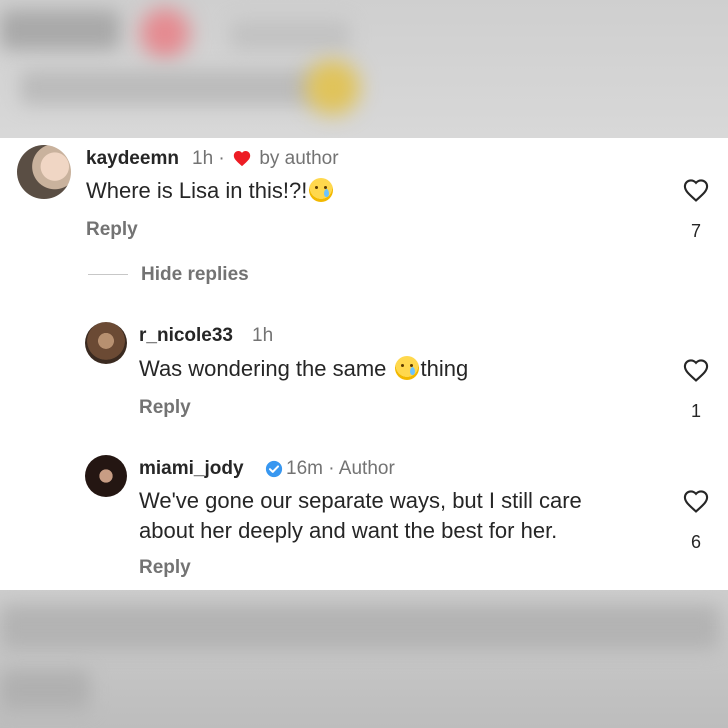 The image size is (728, 728). What do you see at coordinates (695, 231) in the screenshot?
I see `like-count: 7` at bounding box center [695, 231].